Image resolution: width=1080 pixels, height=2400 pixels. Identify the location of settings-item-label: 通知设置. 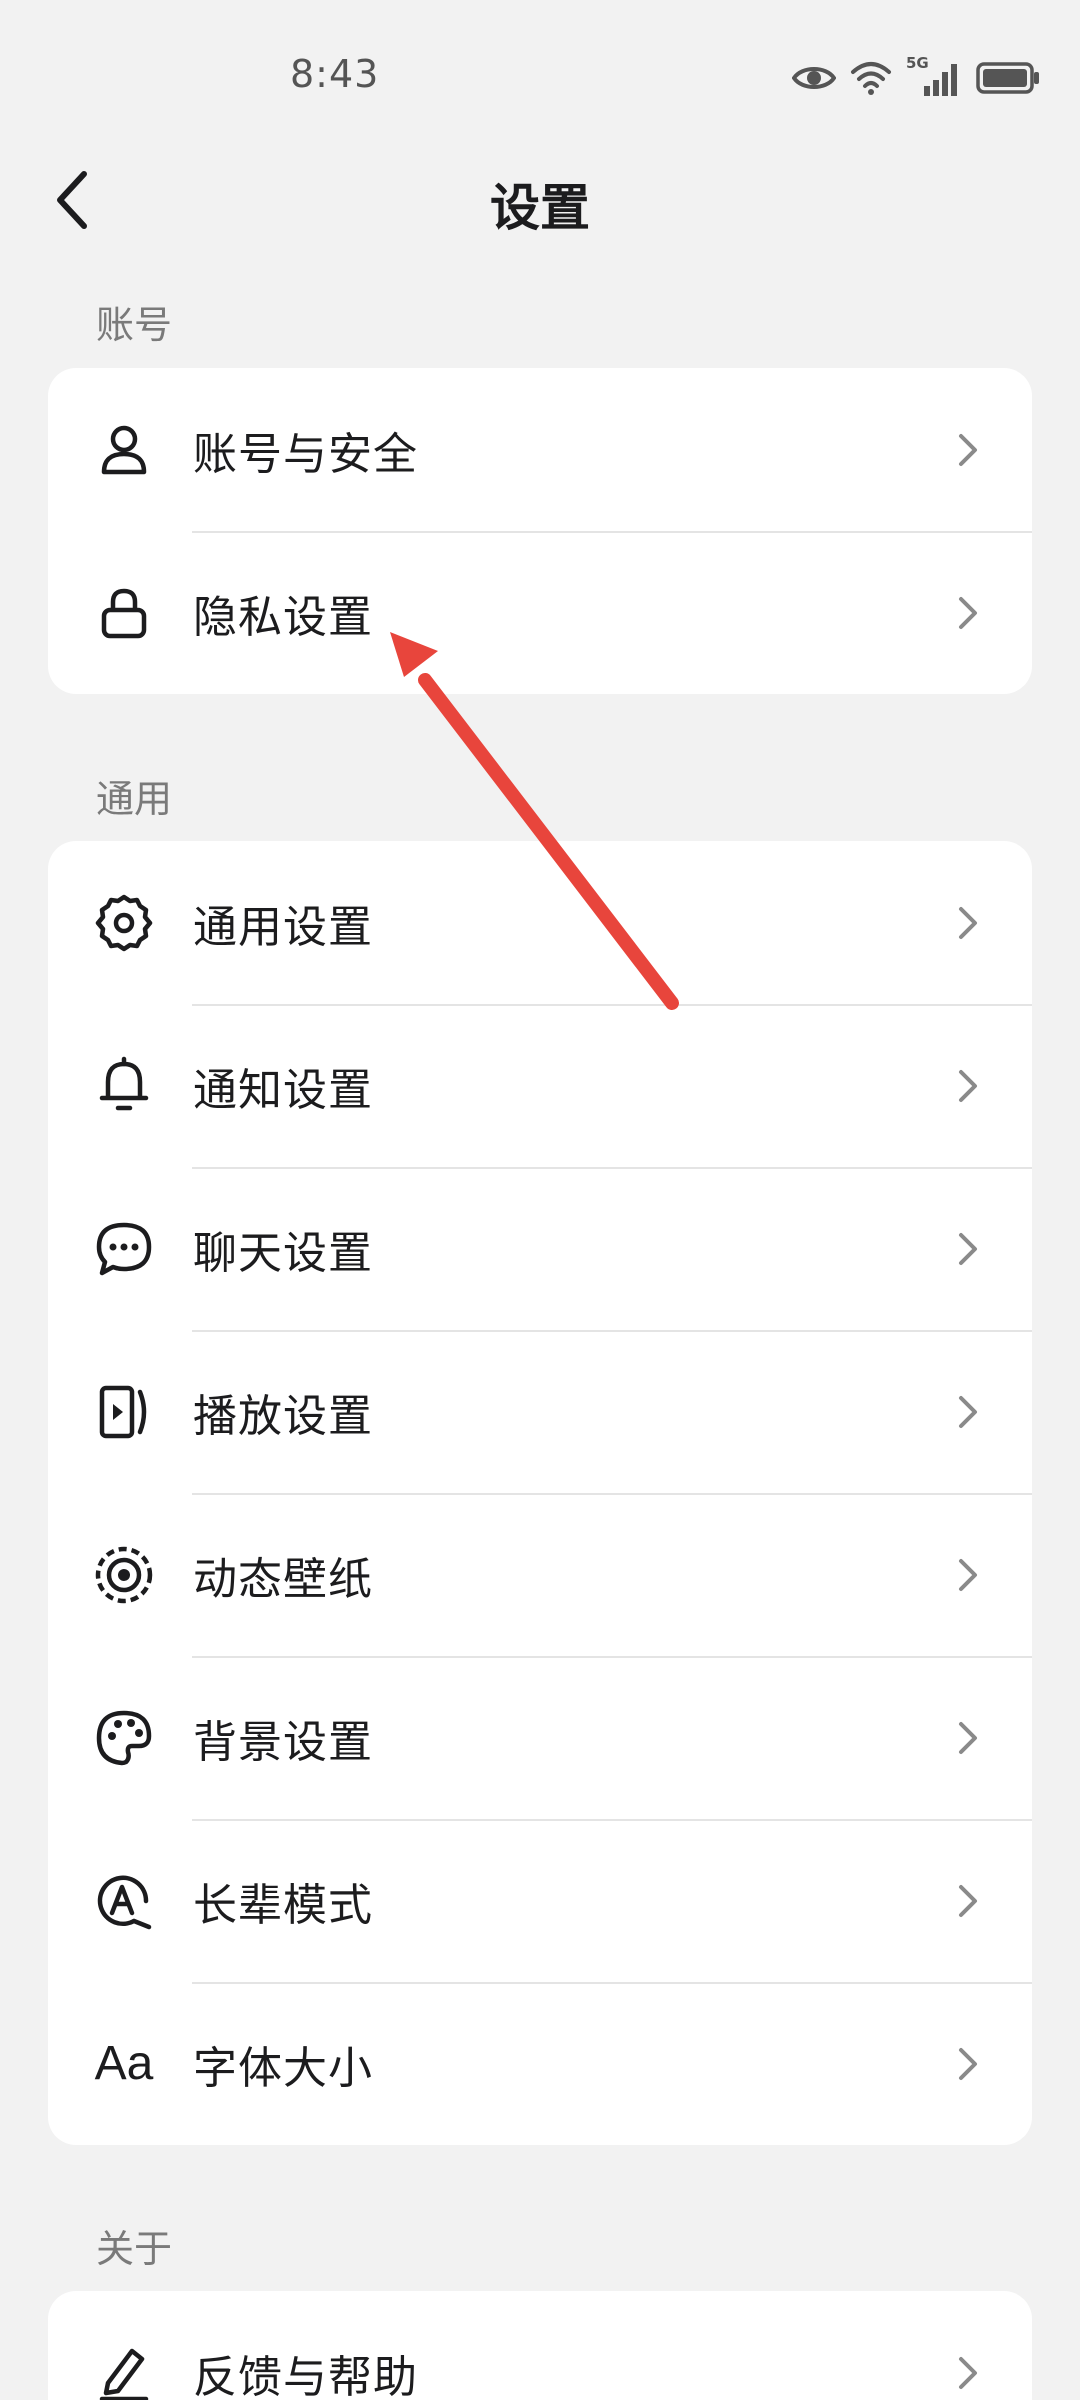
(283, 1090).